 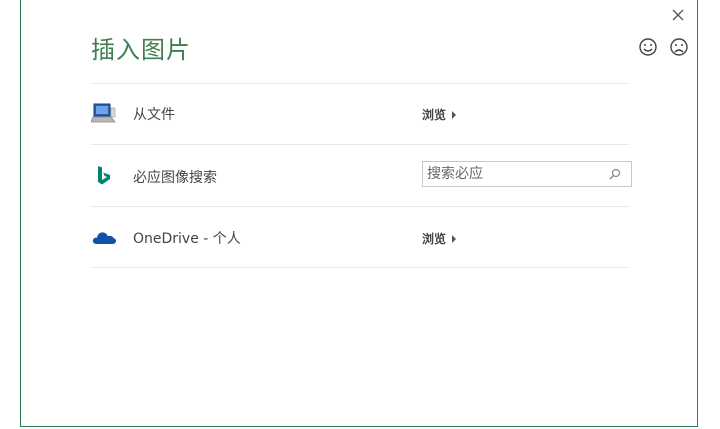 I want to click on onedrive-cloud-icon, so click(x=104, y=237).